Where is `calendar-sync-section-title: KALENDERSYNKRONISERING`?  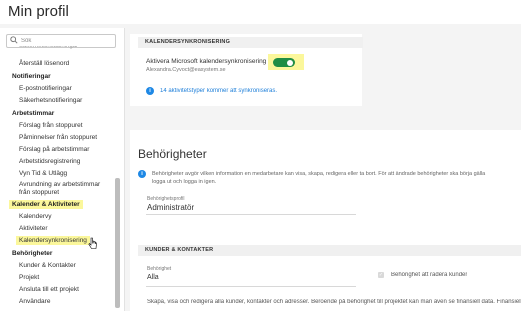
calendar-sync-section-title: KALENDERSYNKRONISERING is located at coordinates (250, 42).